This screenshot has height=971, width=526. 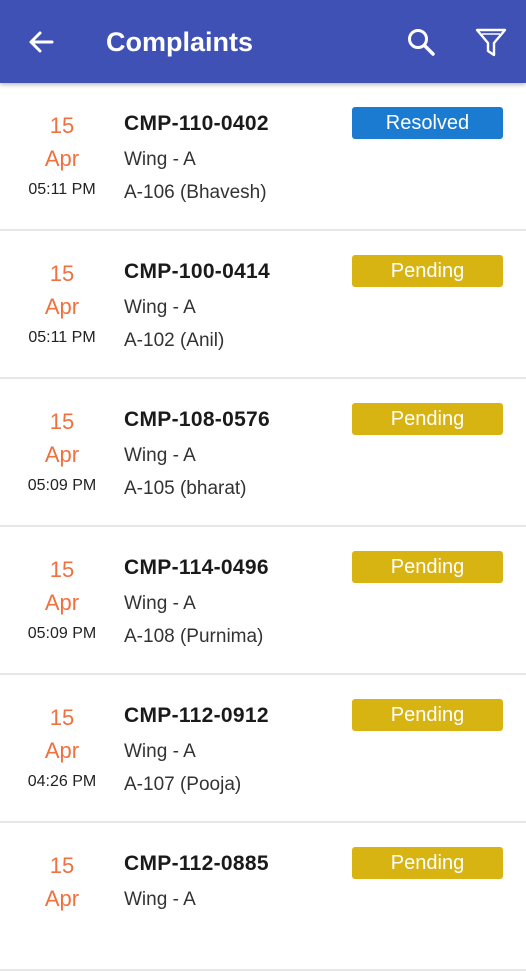 What do you see at coordinates (196, 715) in the screenshot?
I see `complaint-code: CMP-112-0912` at bounding box center [196, 715].